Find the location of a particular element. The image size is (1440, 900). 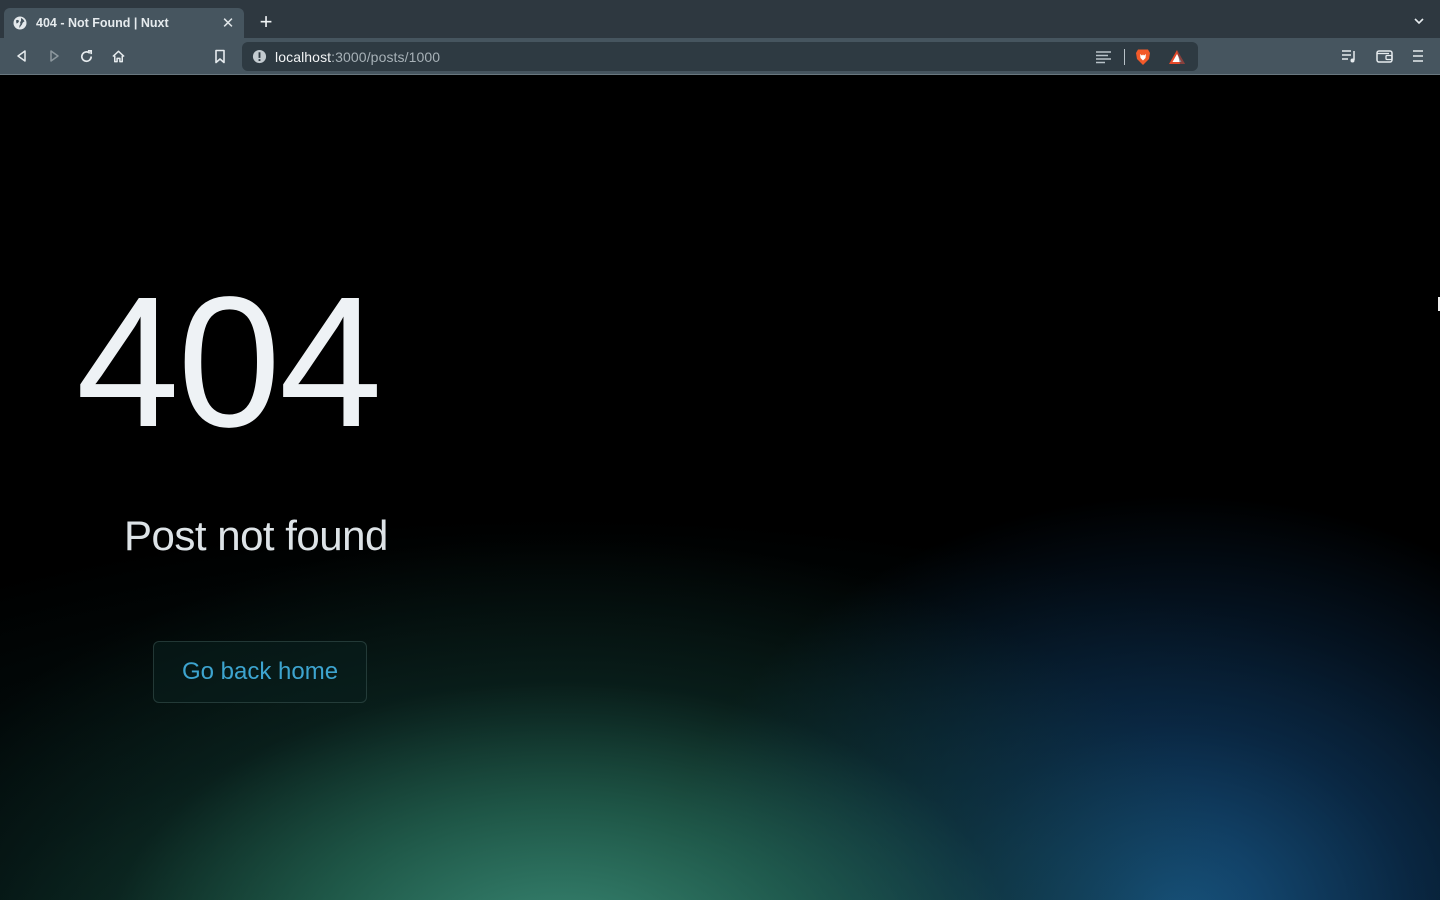

error-message: Post not found is located at coordinates (256, 535).